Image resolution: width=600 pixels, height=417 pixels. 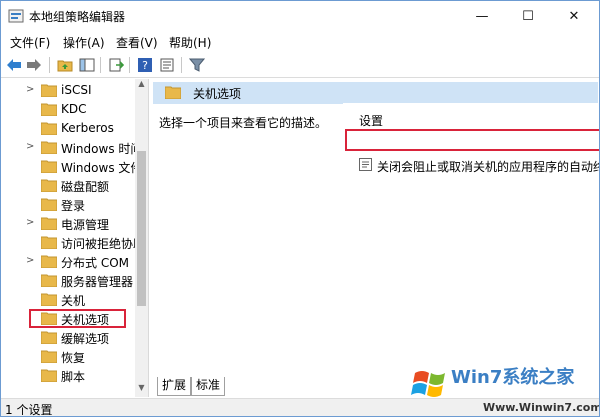 I want to click on tree-item: Kerberos, so click(x=71, y=128).